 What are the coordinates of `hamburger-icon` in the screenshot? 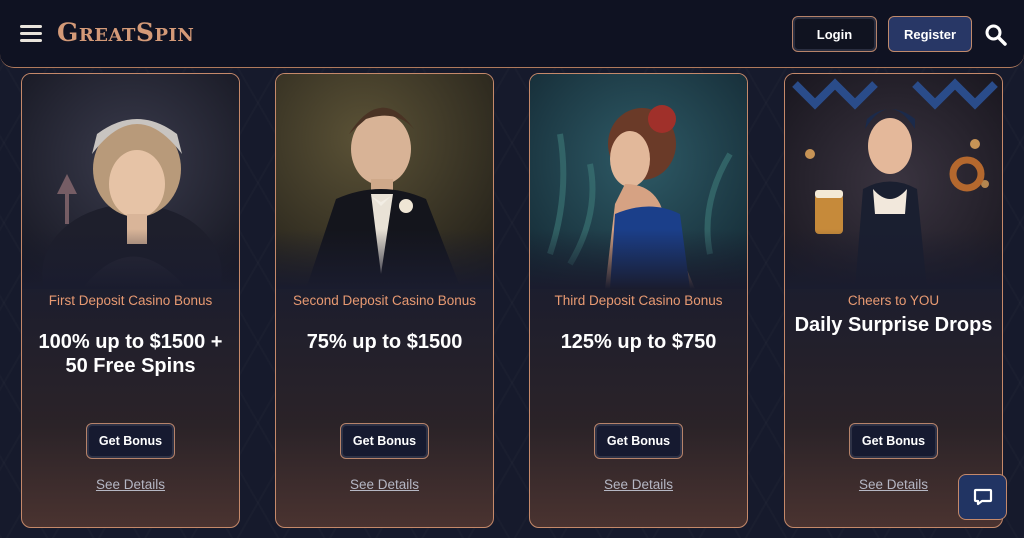 It's located at (31, 33).